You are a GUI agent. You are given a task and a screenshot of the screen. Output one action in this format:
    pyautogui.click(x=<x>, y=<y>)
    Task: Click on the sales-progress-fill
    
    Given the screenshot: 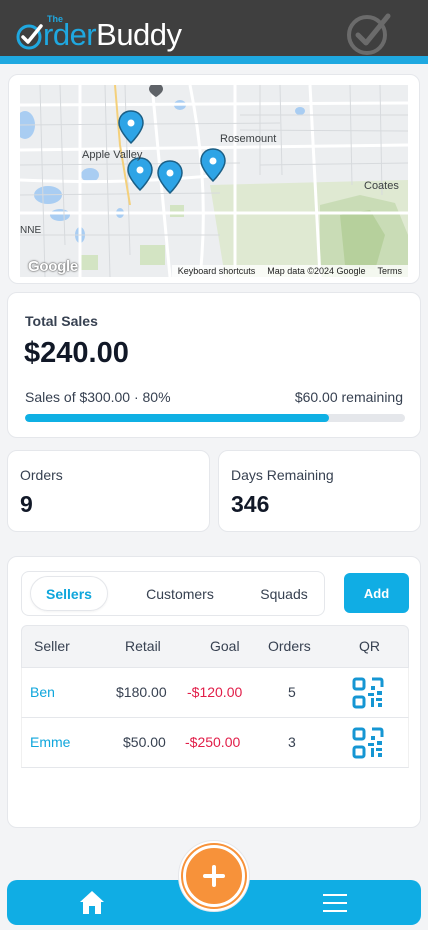 What is the action you would take?
    pyautogui.click(x=177, y=418)
    